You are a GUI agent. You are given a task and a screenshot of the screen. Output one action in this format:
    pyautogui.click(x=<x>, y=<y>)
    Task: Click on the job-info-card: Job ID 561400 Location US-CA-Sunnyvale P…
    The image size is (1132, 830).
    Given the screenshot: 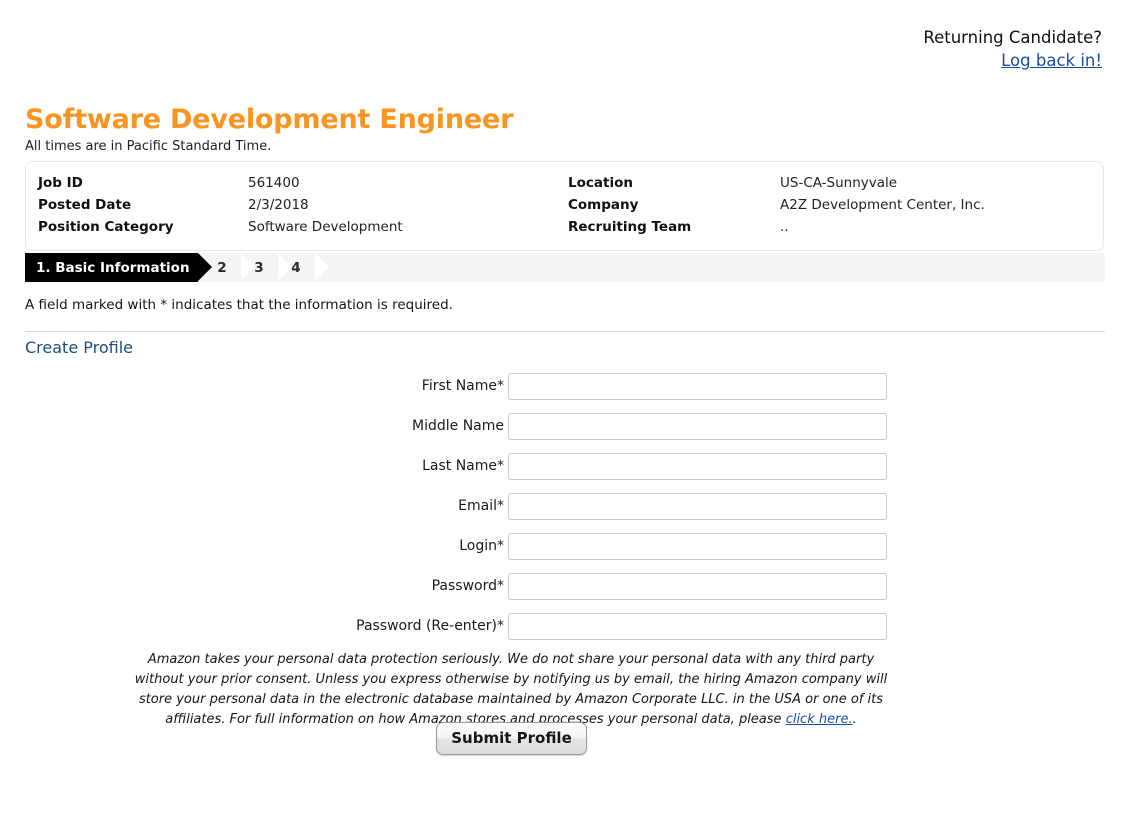 What is the action you would take?
    pyautogui.click(x=564, y=206)
    